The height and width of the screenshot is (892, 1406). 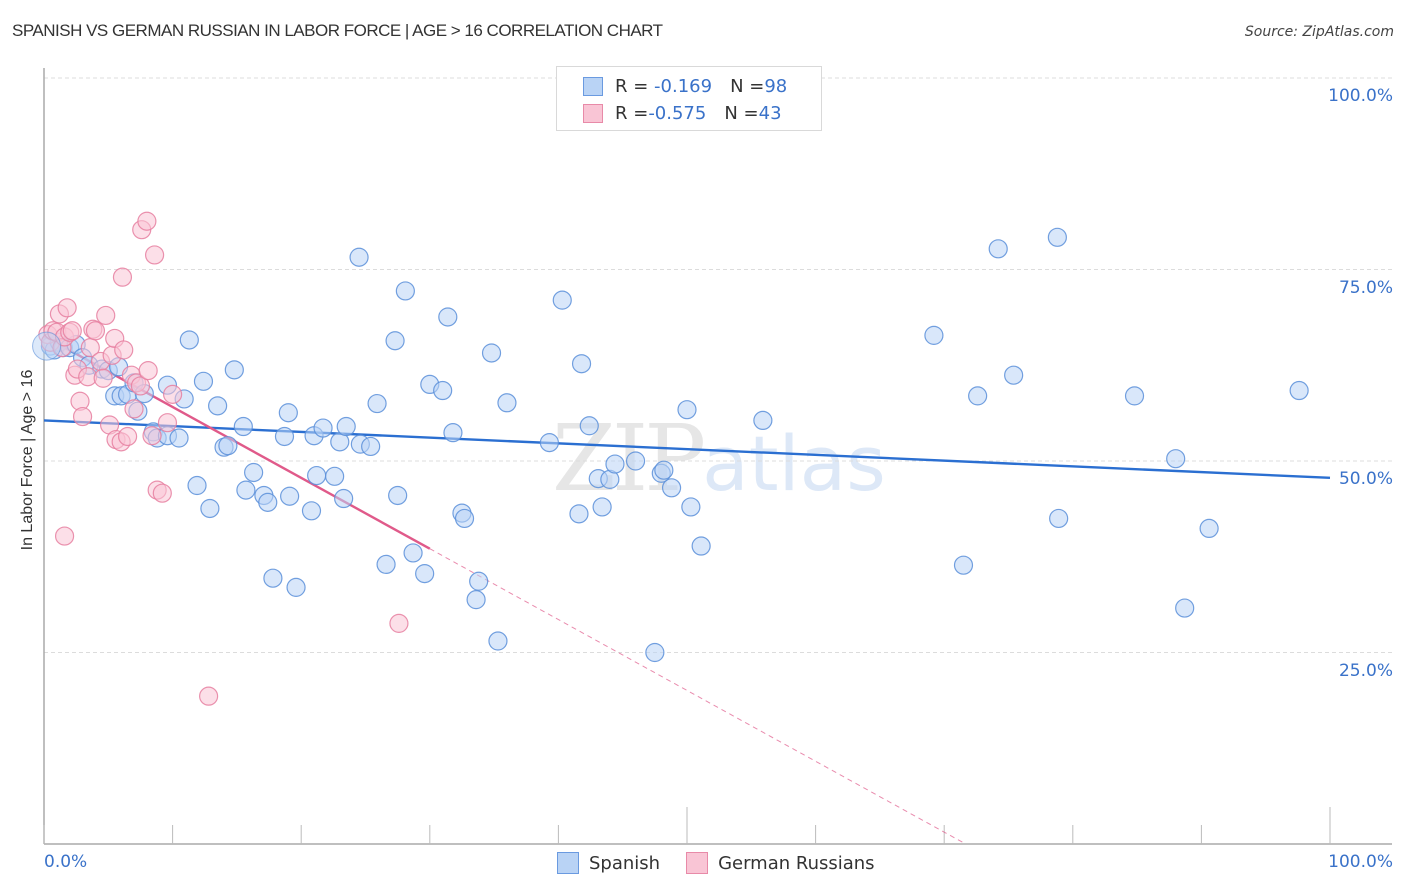 I want to click on n-value: 43, so click(x=770, y=113).